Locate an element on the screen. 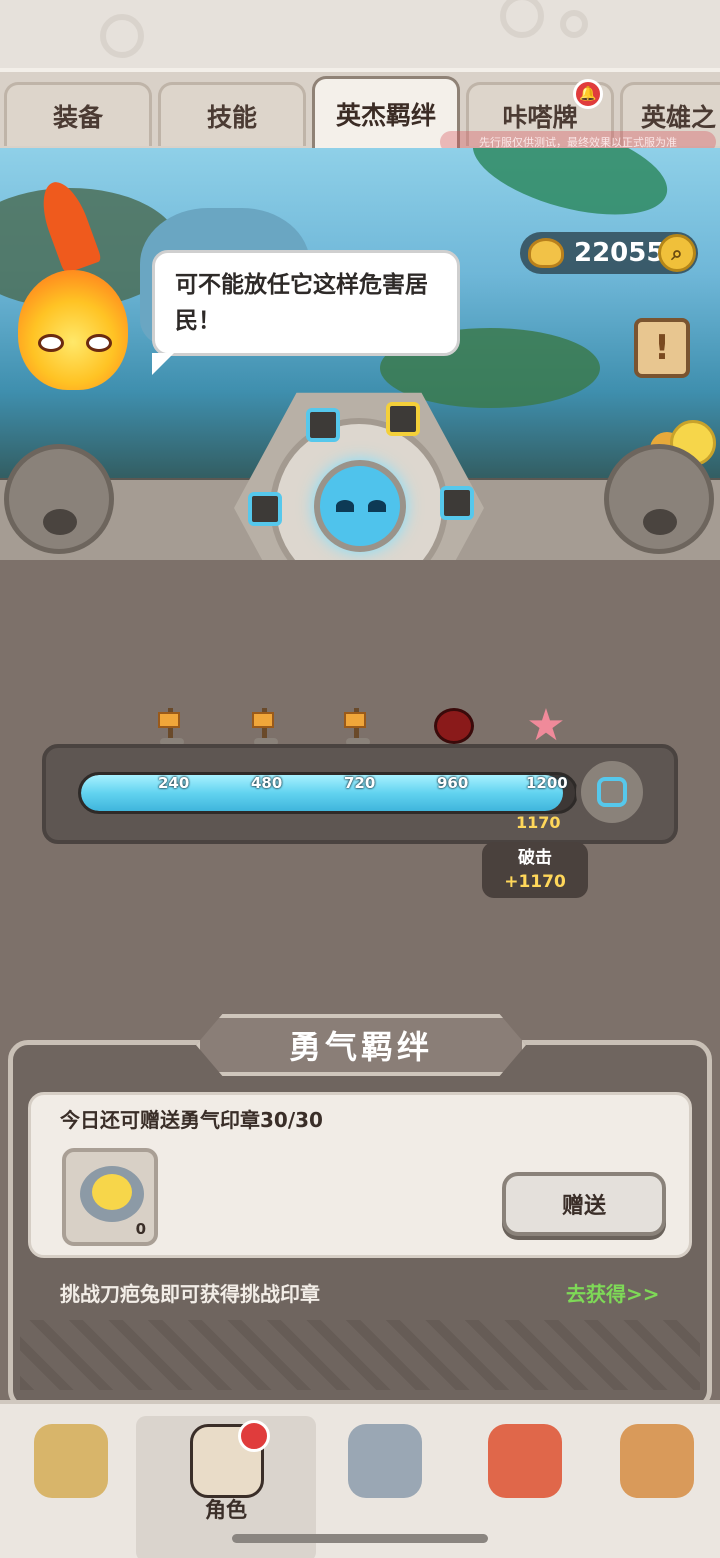 This screenshot has height=1558, width=720. nav-item-equipment is located at coordinates (384, 1484).